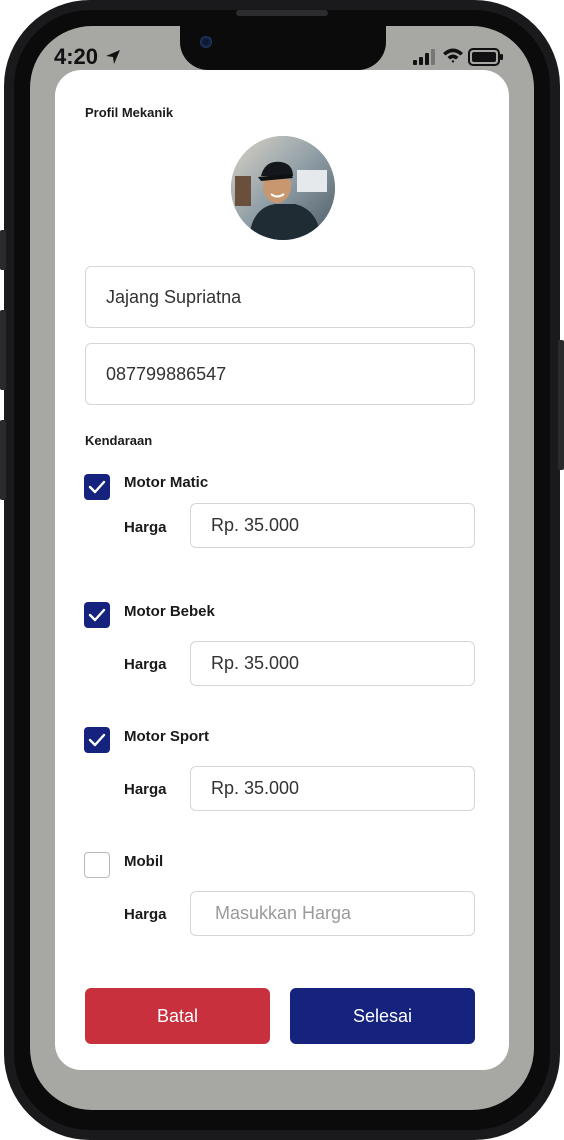  What do you see at coordinates (332, 525) in the screenshot?
I see `price-input-motor-matic: Rp. 35.000` at bounding box center [332, 525].